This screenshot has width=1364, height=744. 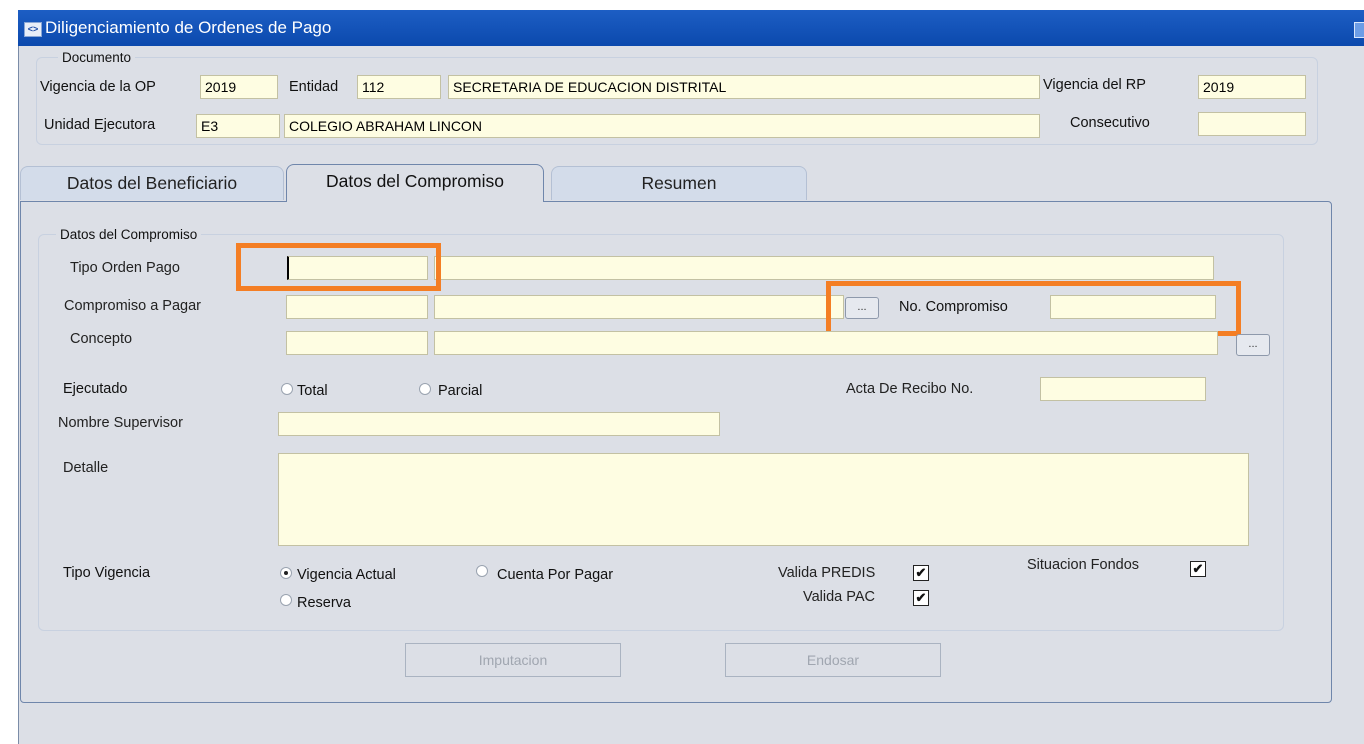 What do you see at coordinates (1094, 85) in the screenshot?
I see `vigencia-rp-label: Vigencia del RP` at bounding box center [1094, 85].